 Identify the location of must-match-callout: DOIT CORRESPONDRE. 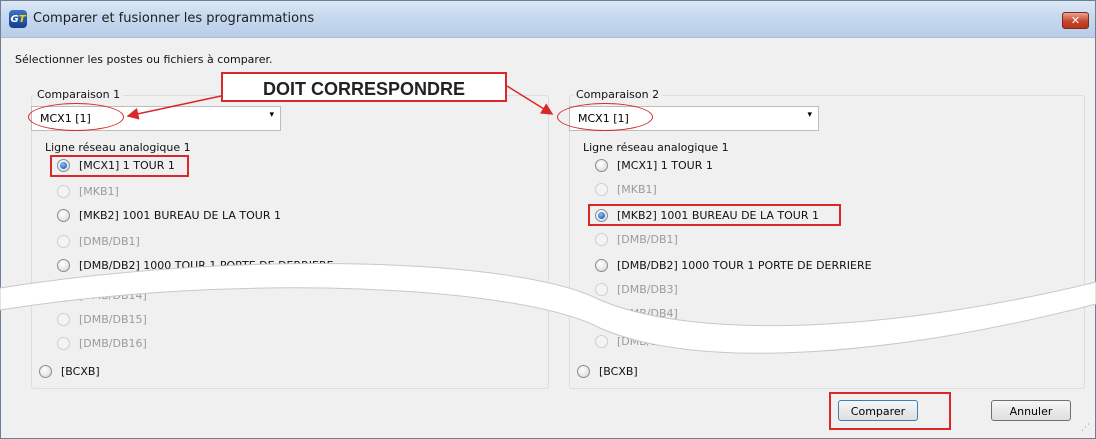
(364, 87).